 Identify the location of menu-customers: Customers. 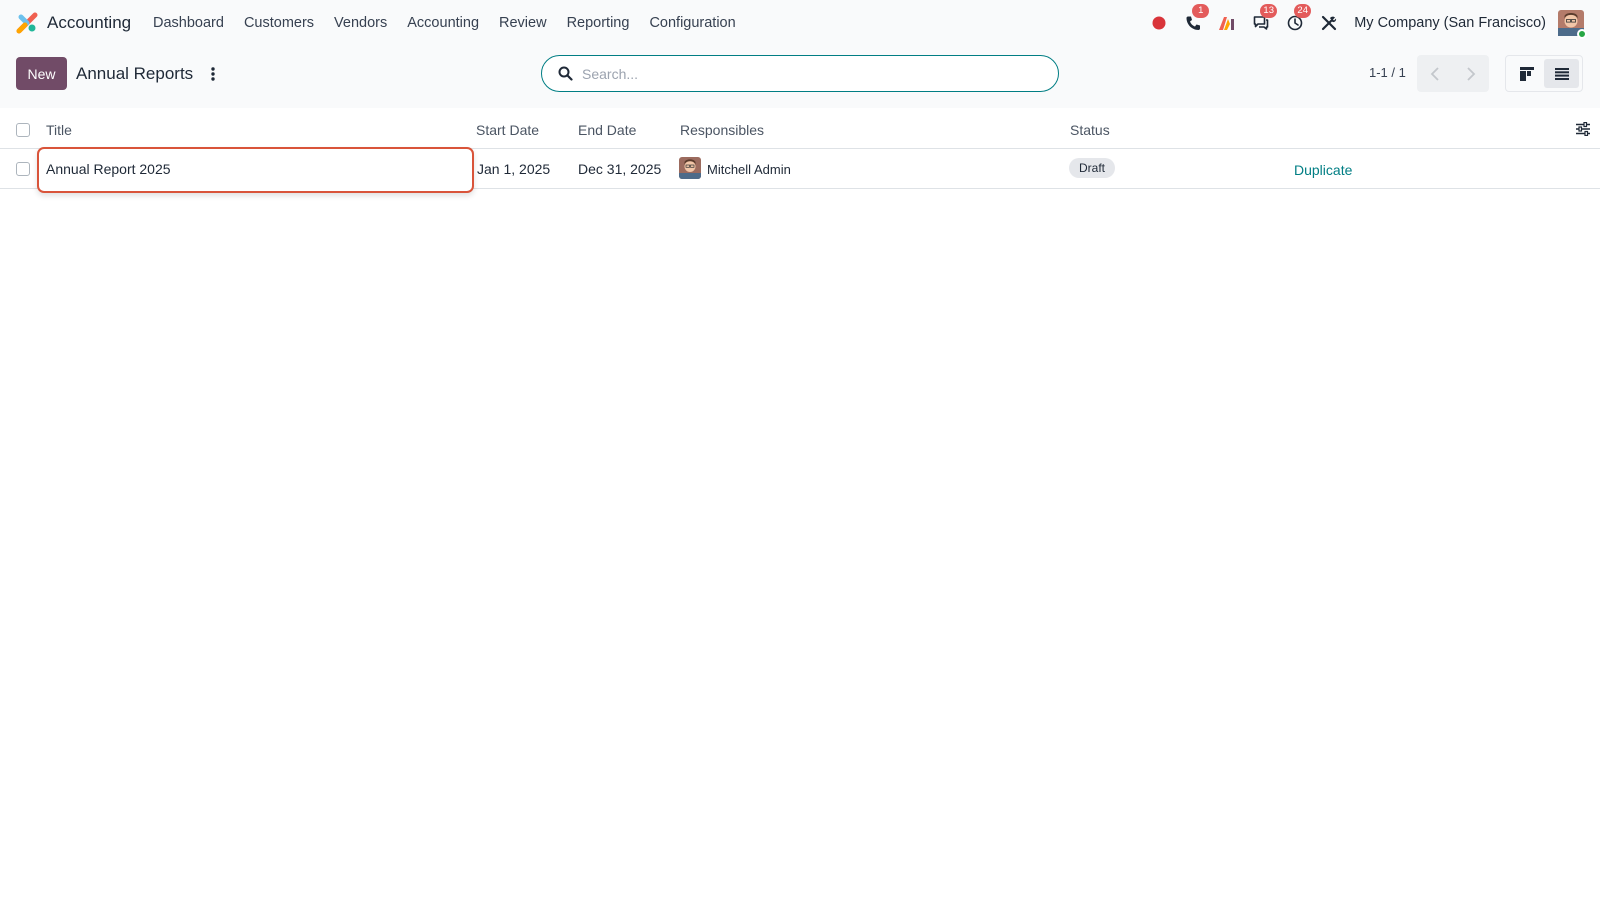
(279, 23).